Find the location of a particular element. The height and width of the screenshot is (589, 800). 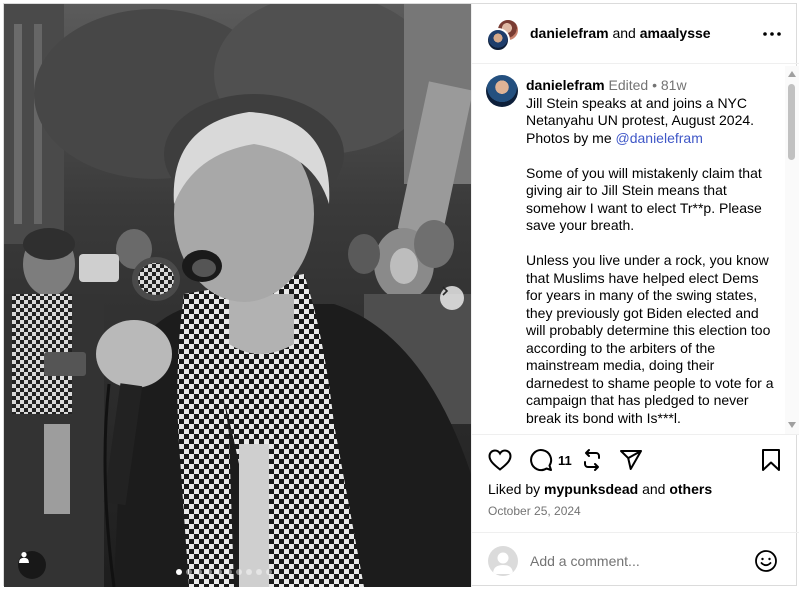

edited-label: Edited is located at coordinates (628, 85).